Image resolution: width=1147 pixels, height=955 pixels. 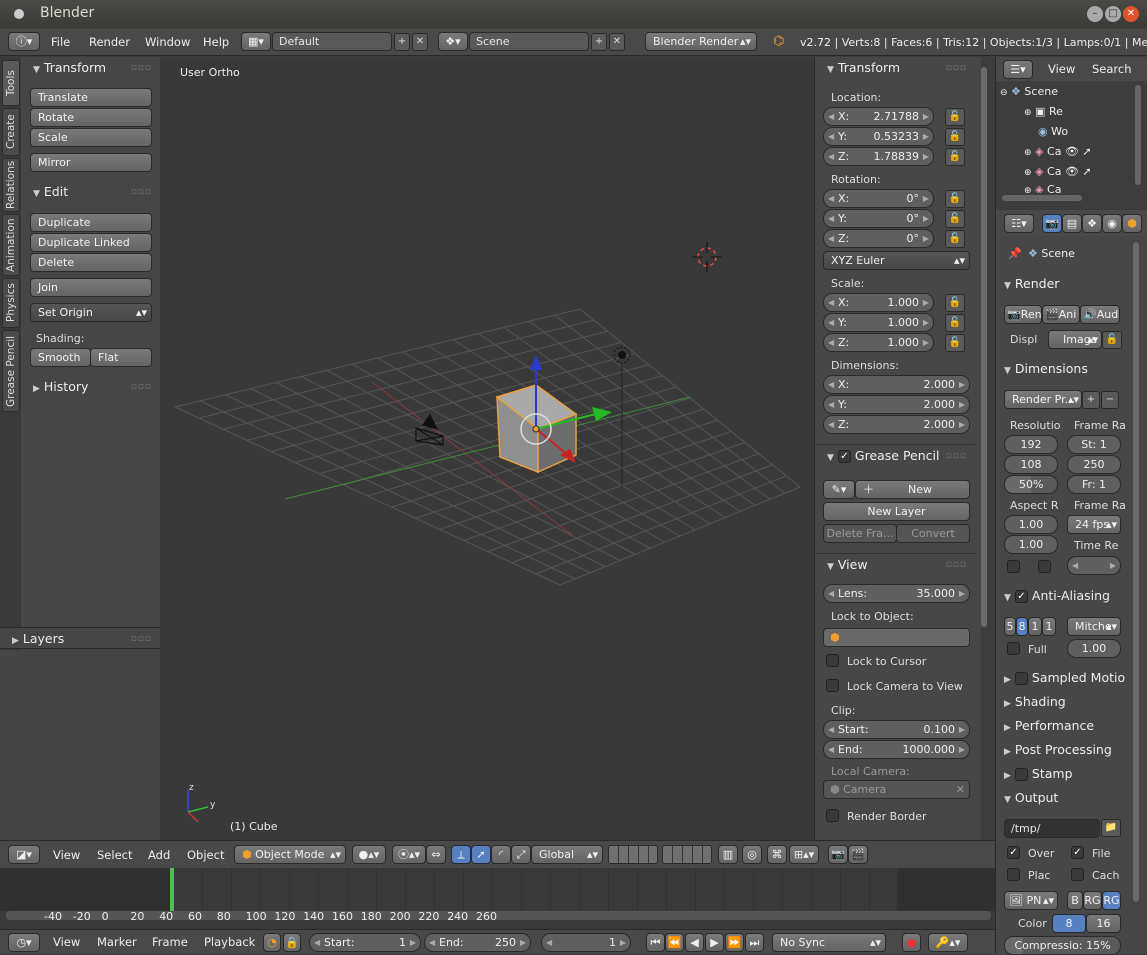 What do you see at coordinates (728, 854) in the screenshot?
I see `layer-lock-icon: ▥` at bounding box center [728, 854].